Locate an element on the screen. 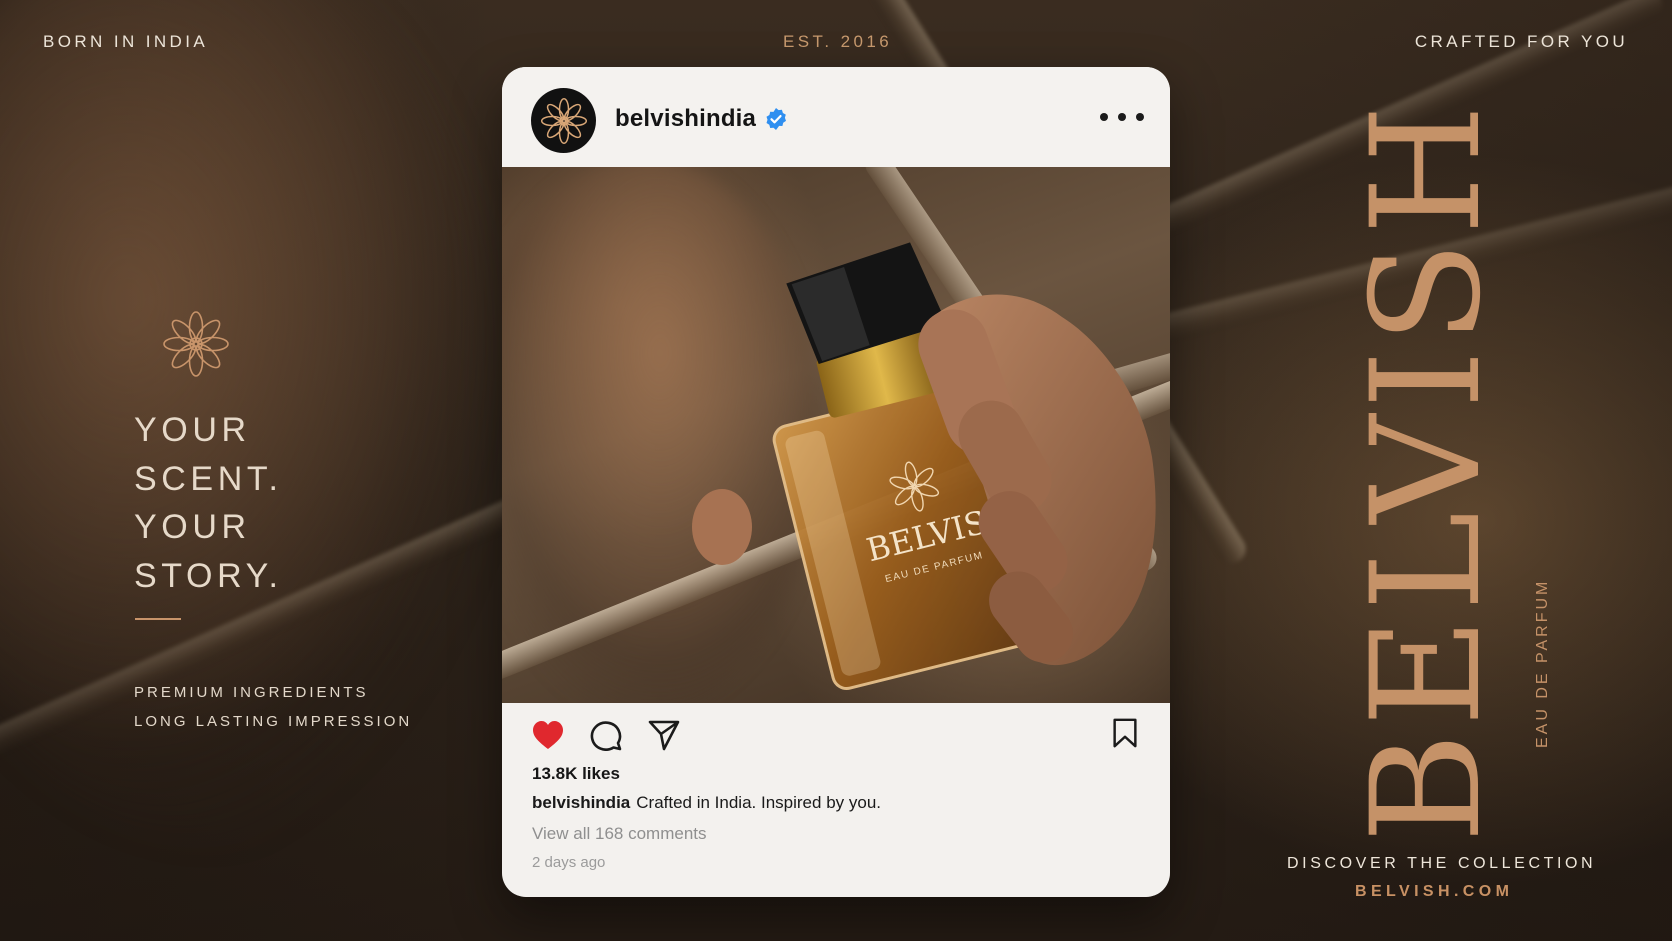 The image size is (1672, 941). like-button is located at coordinates (548, 735).